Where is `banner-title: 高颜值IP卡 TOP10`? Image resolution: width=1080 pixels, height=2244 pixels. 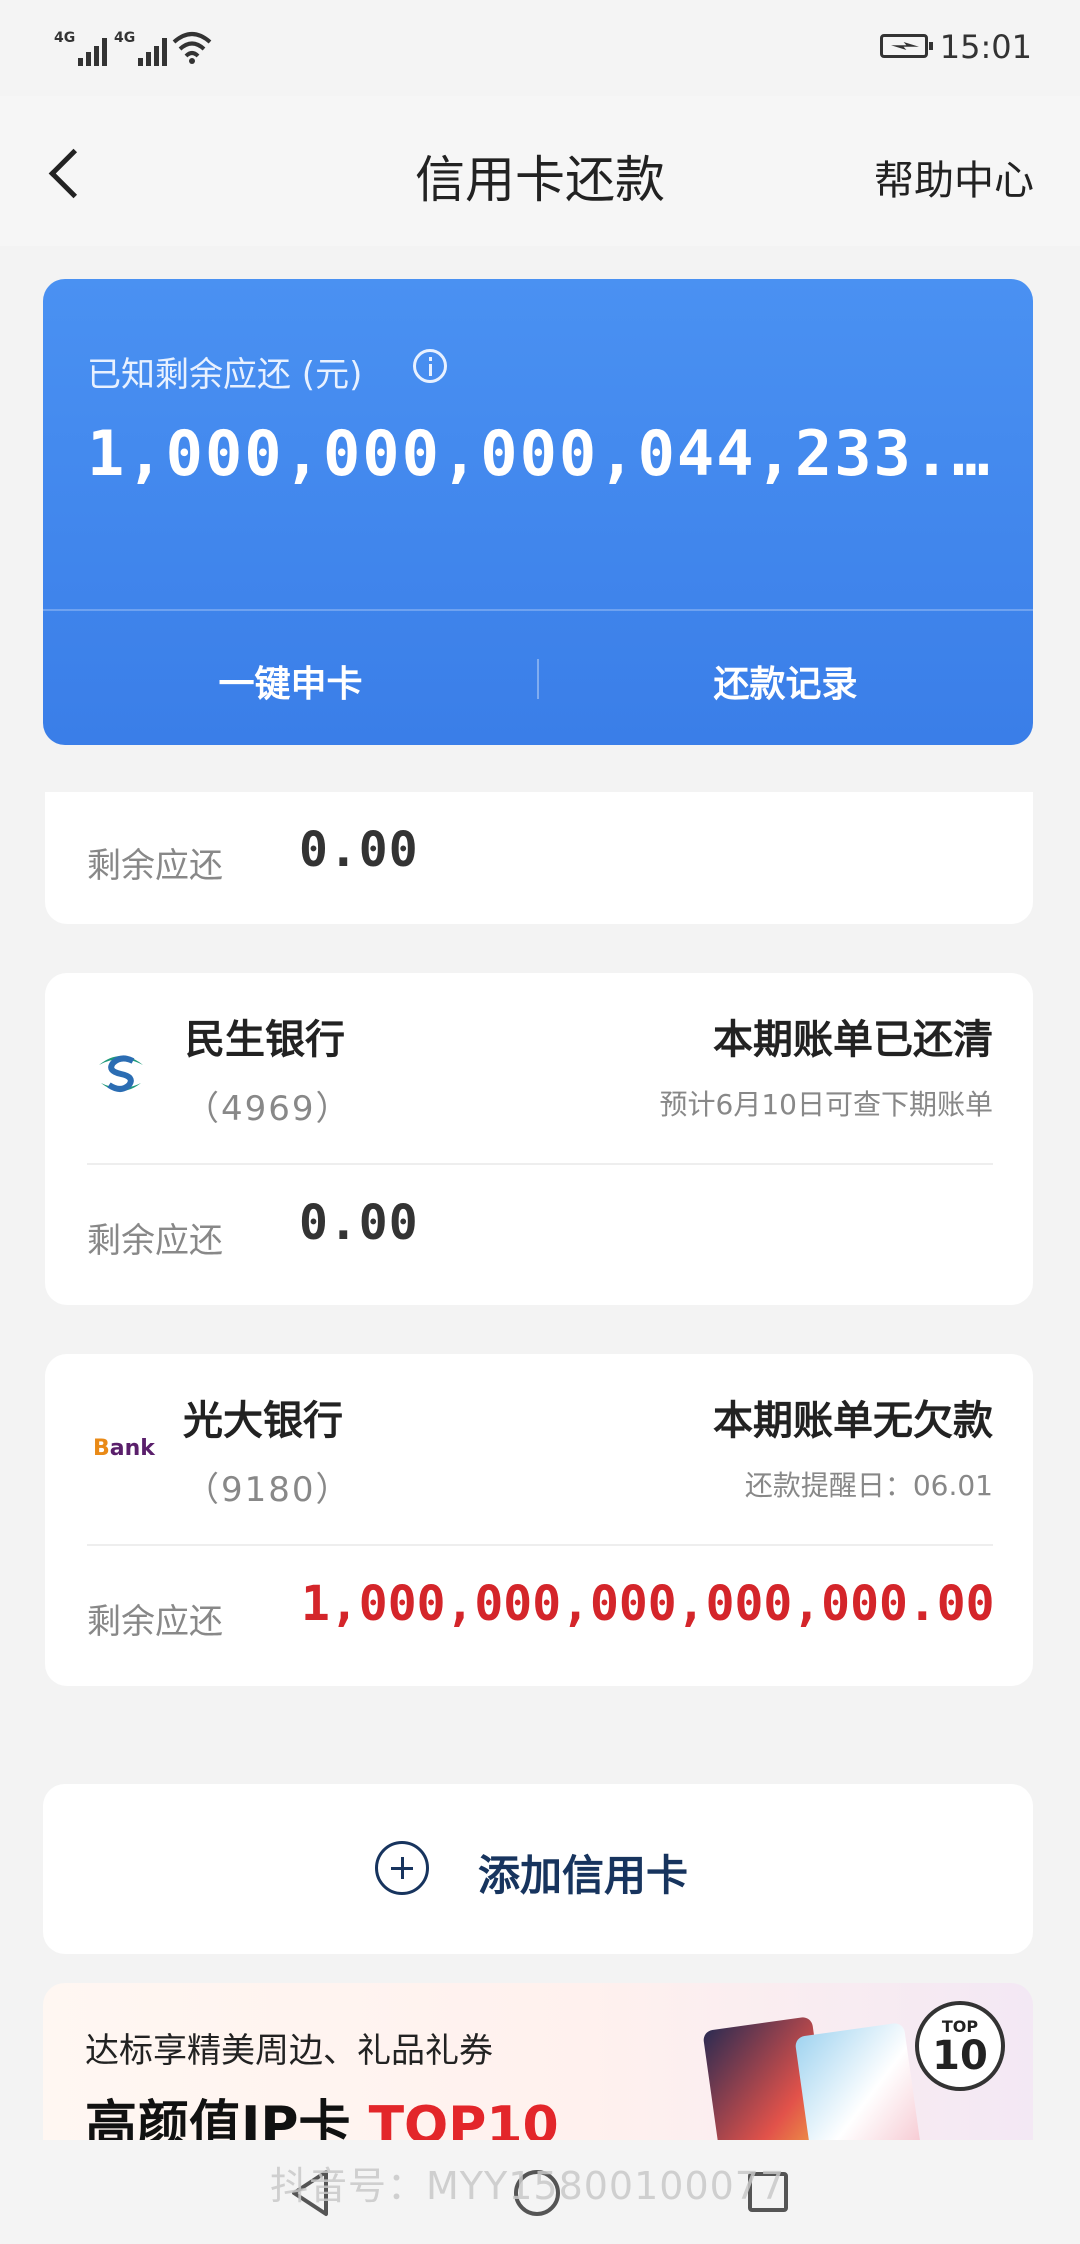
banner-title: 高颜值IP卡 TOP10 is located at coordinates (322, 2119).